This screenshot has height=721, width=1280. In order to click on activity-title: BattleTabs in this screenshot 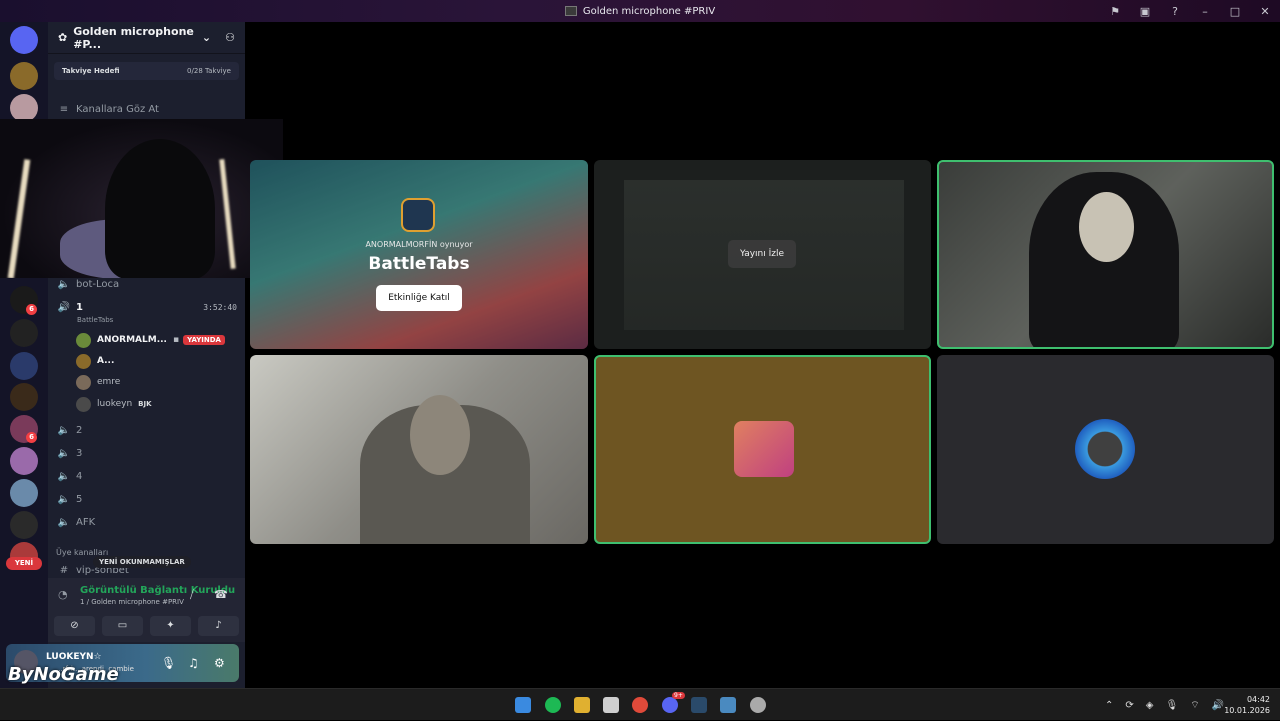, I will do `click(419, 264)`.